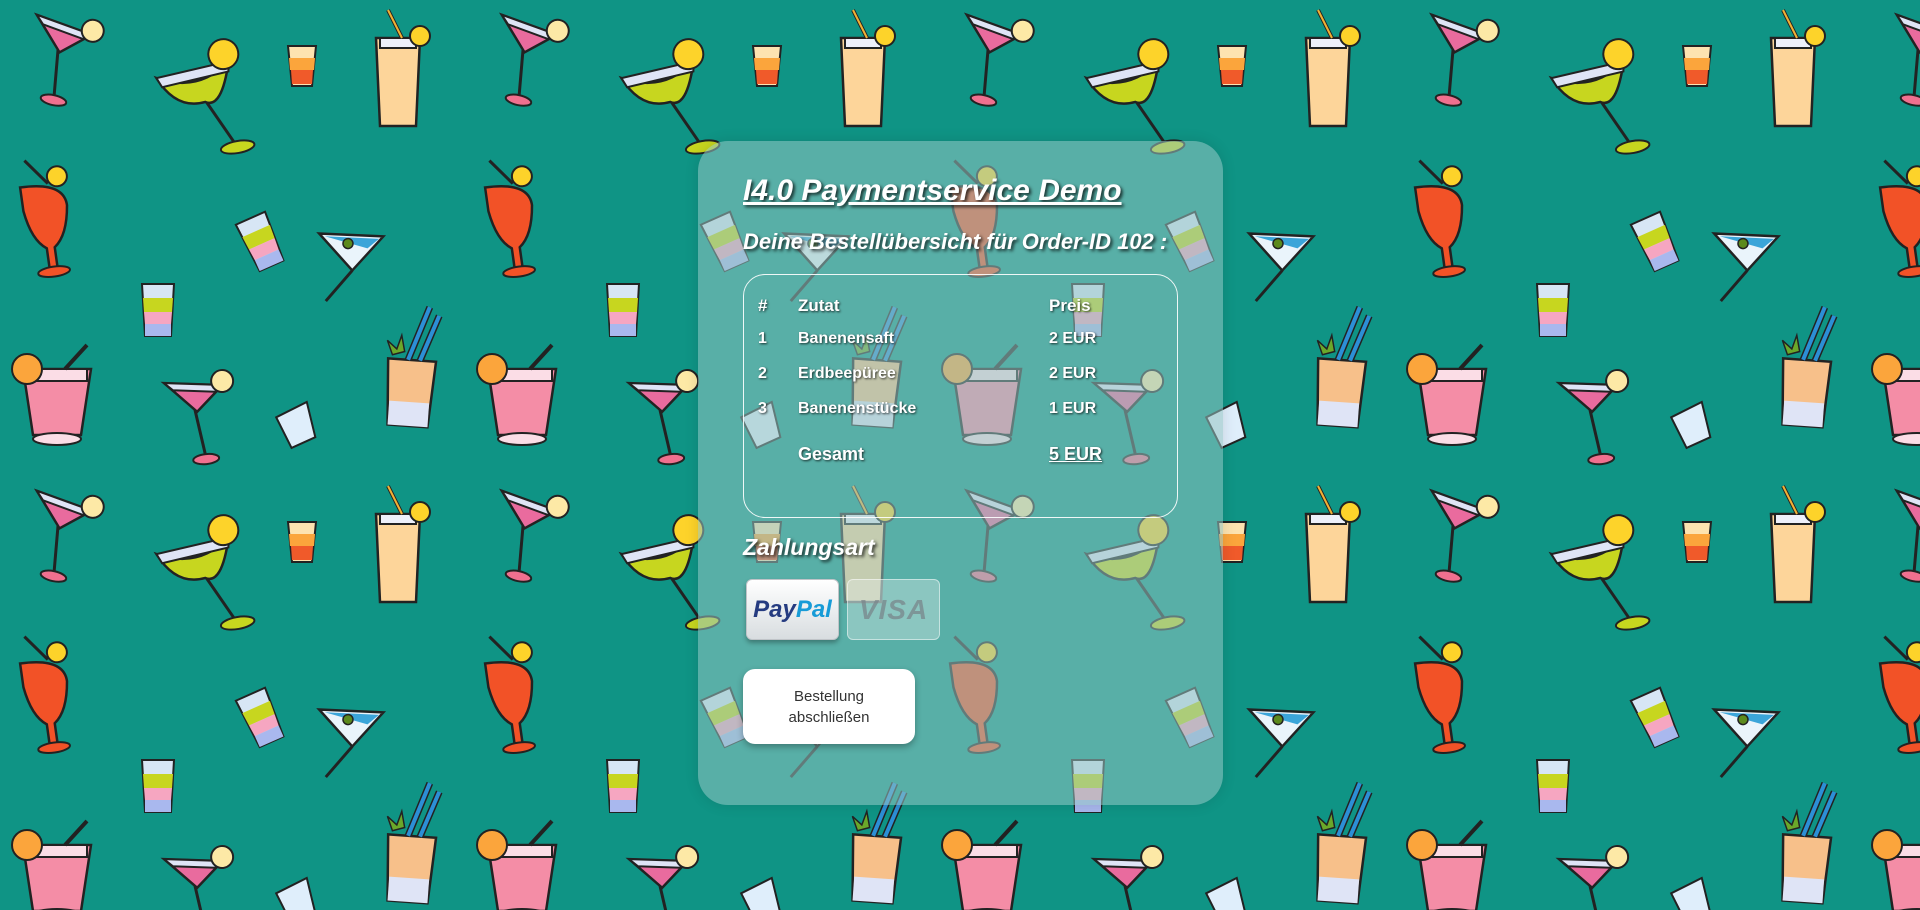  I want to click on visa-button: VISA, so click(893, 609).